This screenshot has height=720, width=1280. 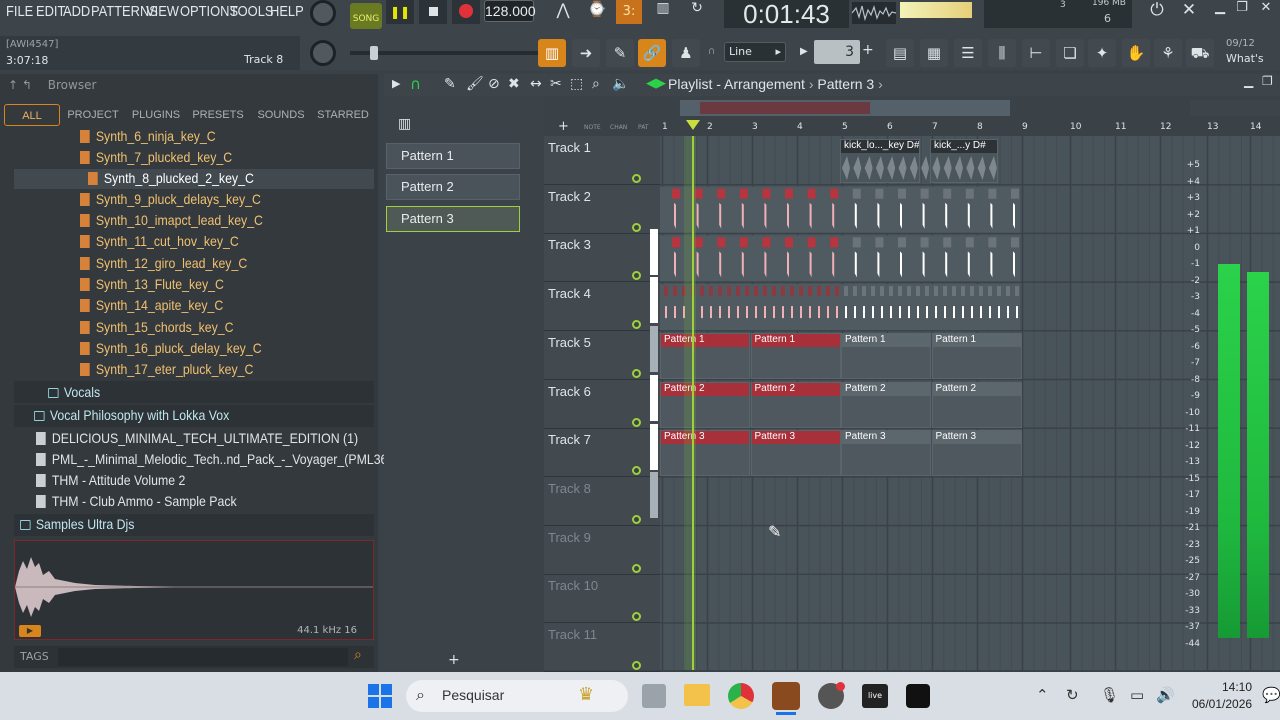 What do you see at coordinates (1109, 695) in the screenshot?
I see `microphone-icon: 🎙` at bounding box center [1109, 695].